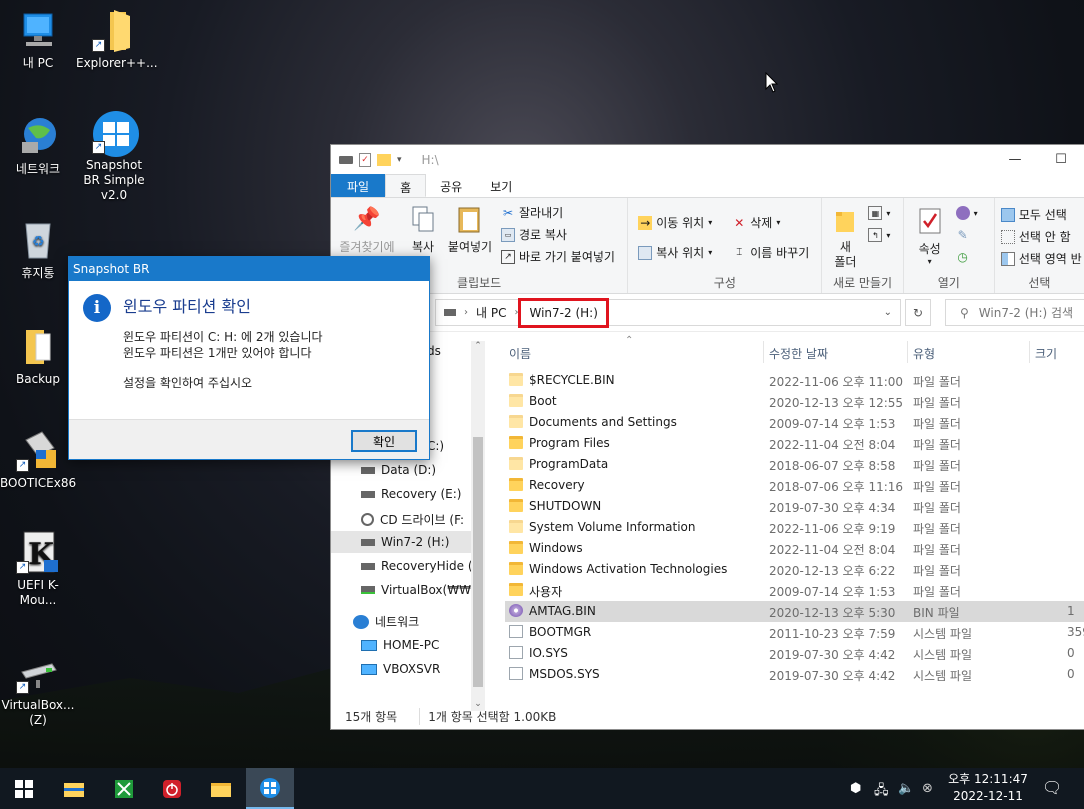 This screenshot has width=1084, height=809. Describe the element at coordinates (1061, 159) in the screenshot. I see `maximize-button: ☐` at that location.